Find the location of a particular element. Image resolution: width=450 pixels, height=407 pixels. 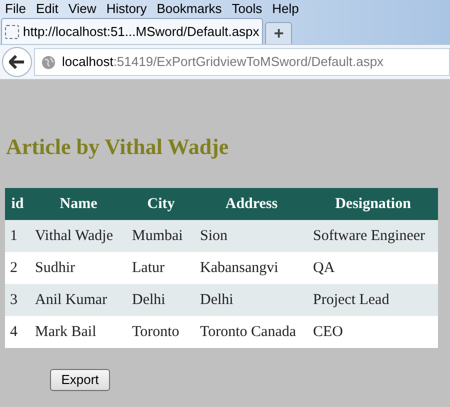

menu-item: Help is located at coordinates (285, 9).